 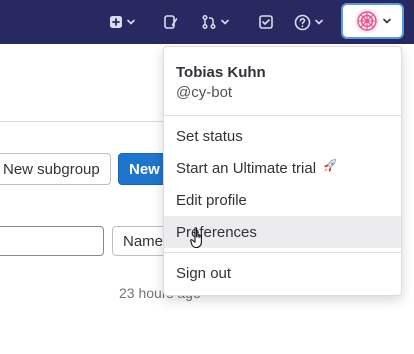 What do you see at coordinates (246, 168) in the screenshot?
I see `menu-item-label: Start an Ultimate trial` at bounding box center [246, 168].